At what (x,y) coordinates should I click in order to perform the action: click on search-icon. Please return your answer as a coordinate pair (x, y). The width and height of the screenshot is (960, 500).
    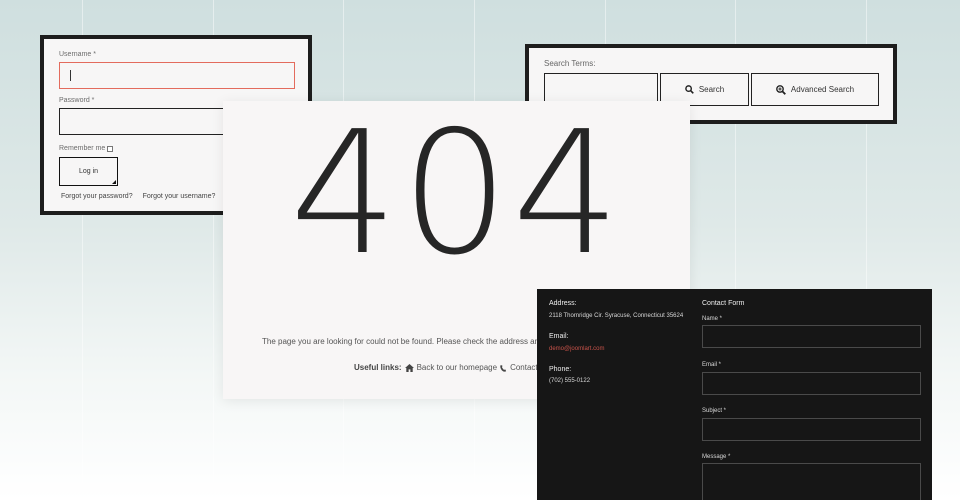
    Looking at the image, I should click on (689, 89).